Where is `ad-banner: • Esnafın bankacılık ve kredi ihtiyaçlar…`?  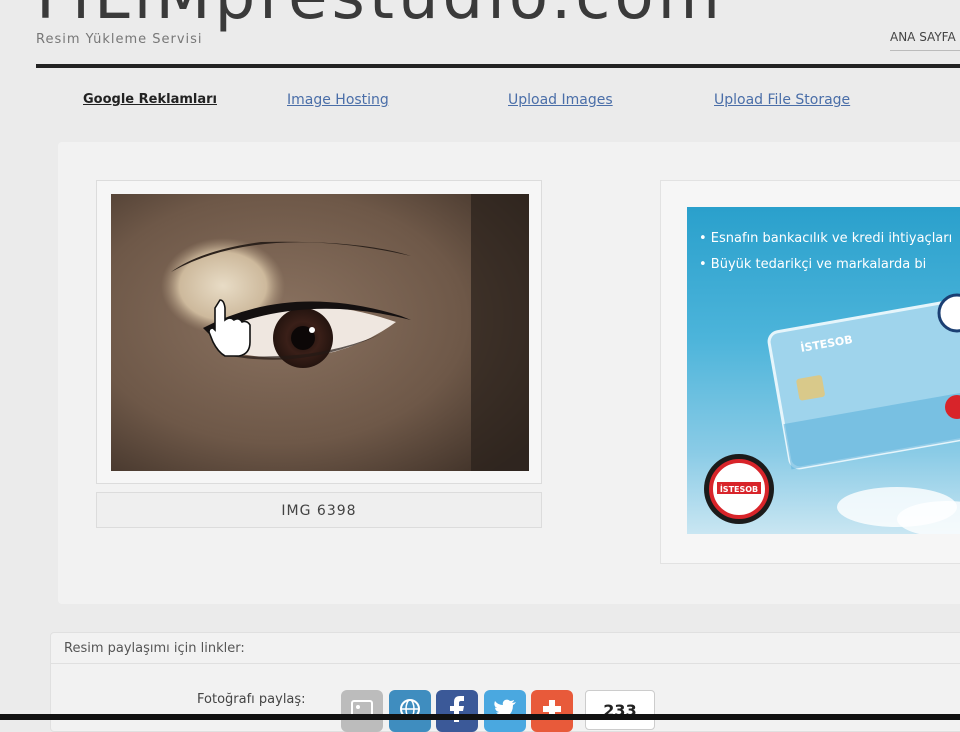
ad-banner: • Esnafın bankacılık ve kredi ihtiyaçlar… is located at coordinates (823, 370).